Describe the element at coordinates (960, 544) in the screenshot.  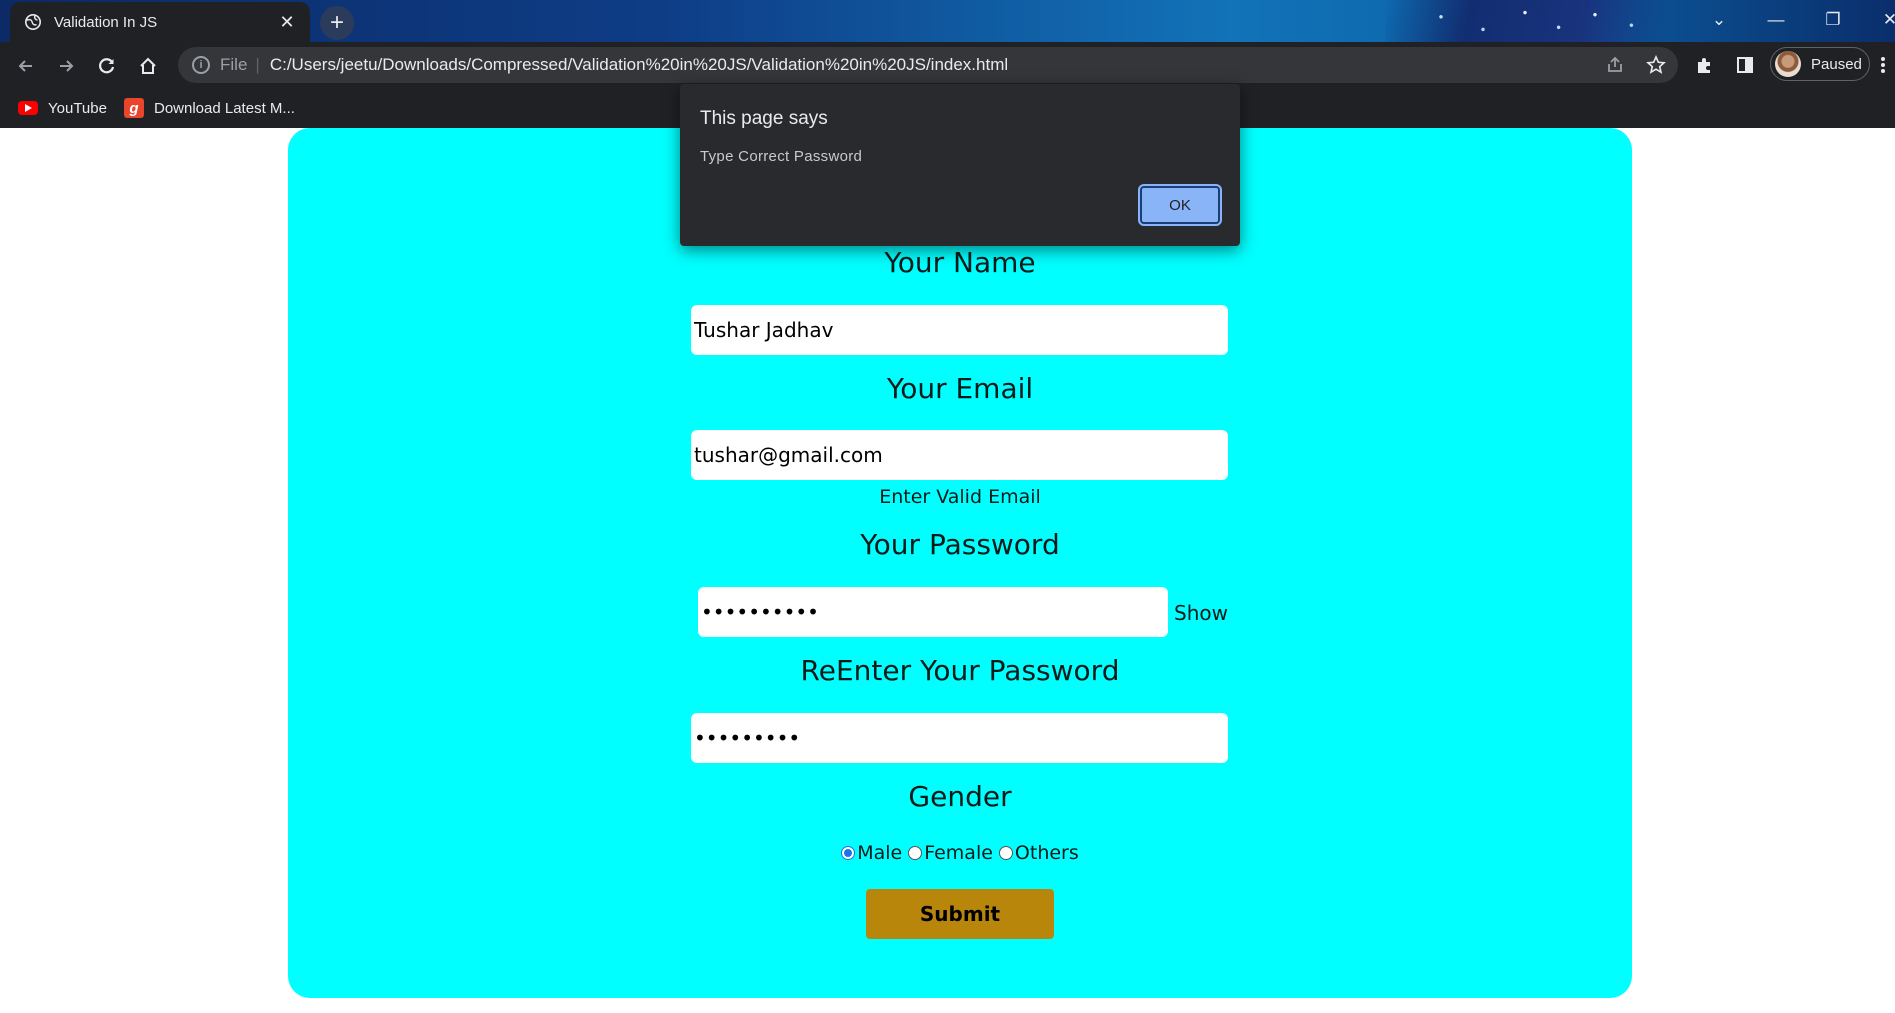
I see `password-label: Your Password` at that location.